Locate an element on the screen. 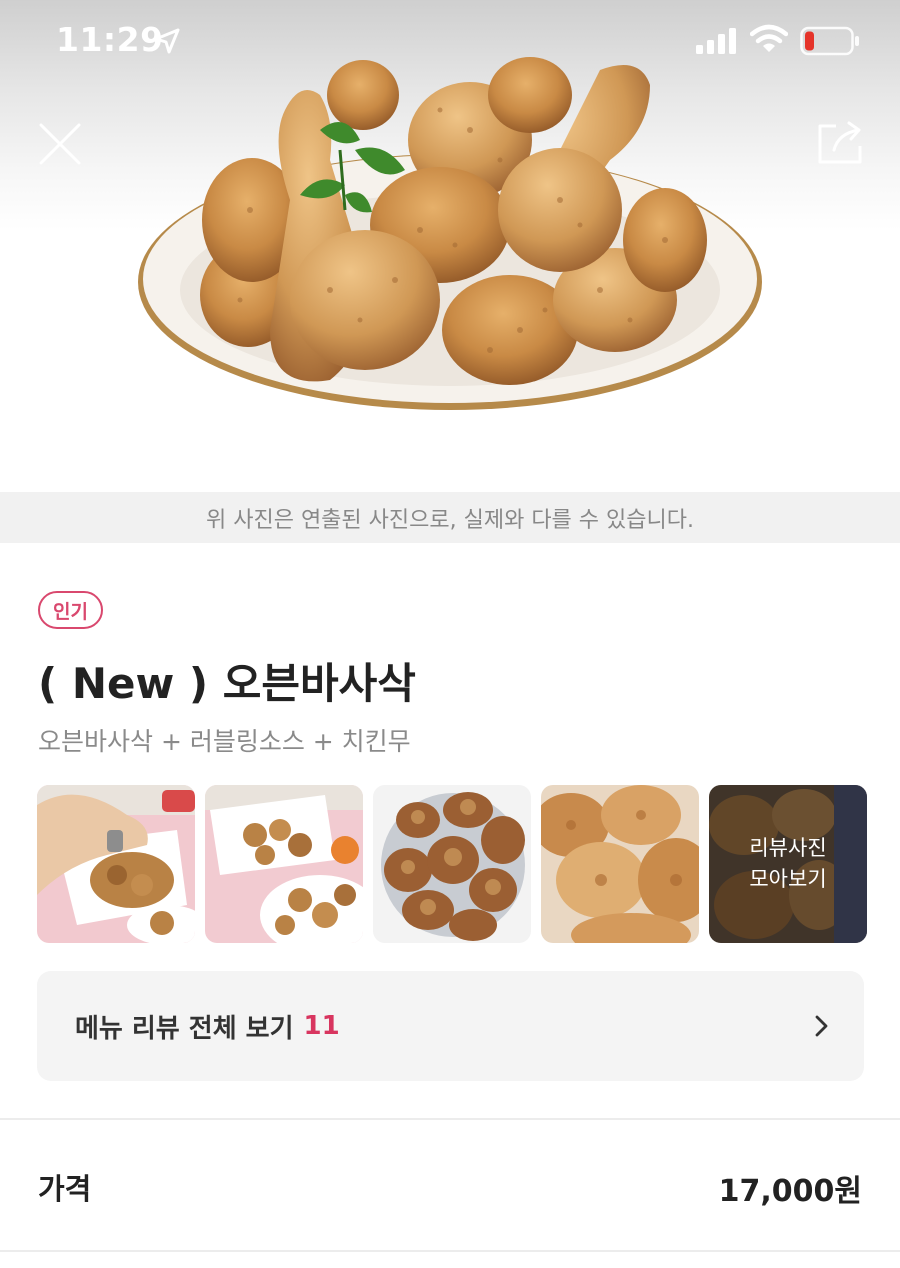  share-button is located at coordinates (840, 142).